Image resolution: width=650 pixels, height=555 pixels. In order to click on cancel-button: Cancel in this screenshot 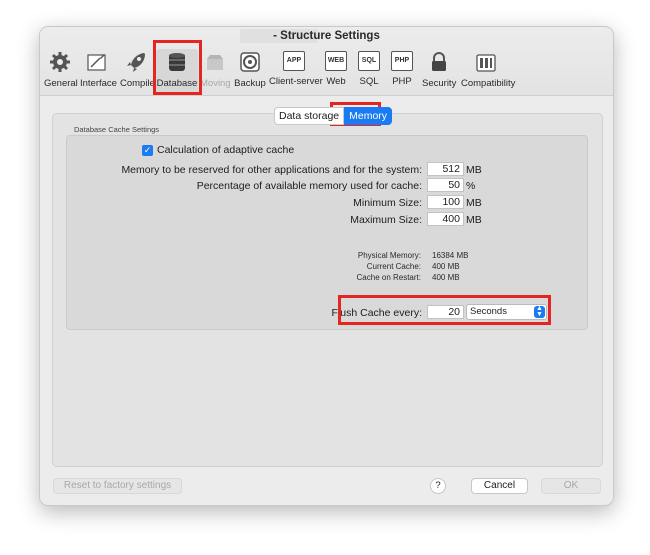, I will do `click(499, 486)`.